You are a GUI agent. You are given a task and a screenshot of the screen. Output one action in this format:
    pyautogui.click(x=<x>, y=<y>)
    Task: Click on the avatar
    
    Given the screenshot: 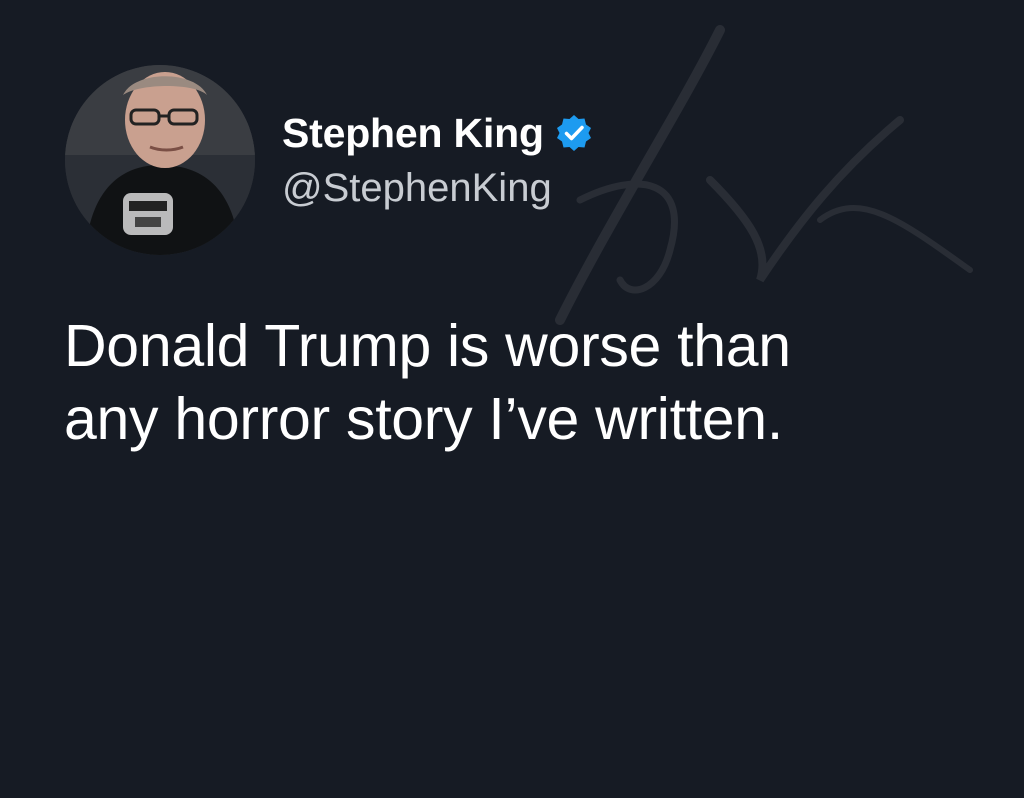 What is the action you would take?
    pyautogui.click(x=160, y=160)
    